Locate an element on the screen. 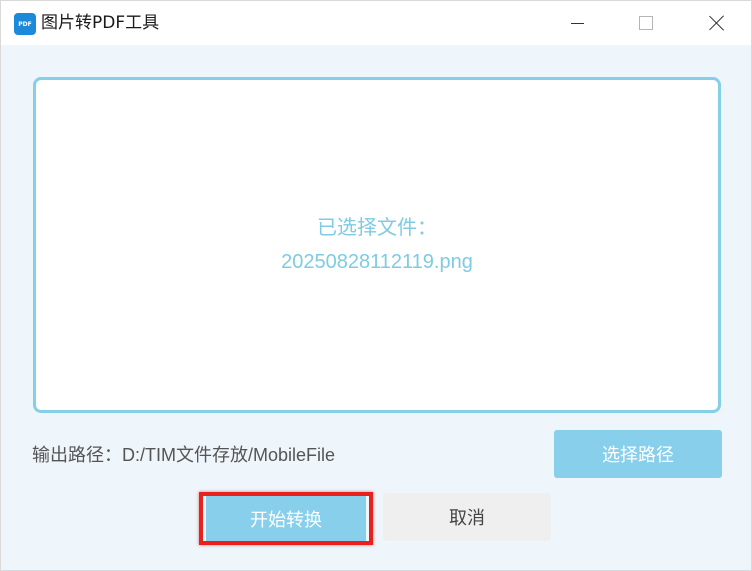  minimize-icon is located at coordinates (577, 23).